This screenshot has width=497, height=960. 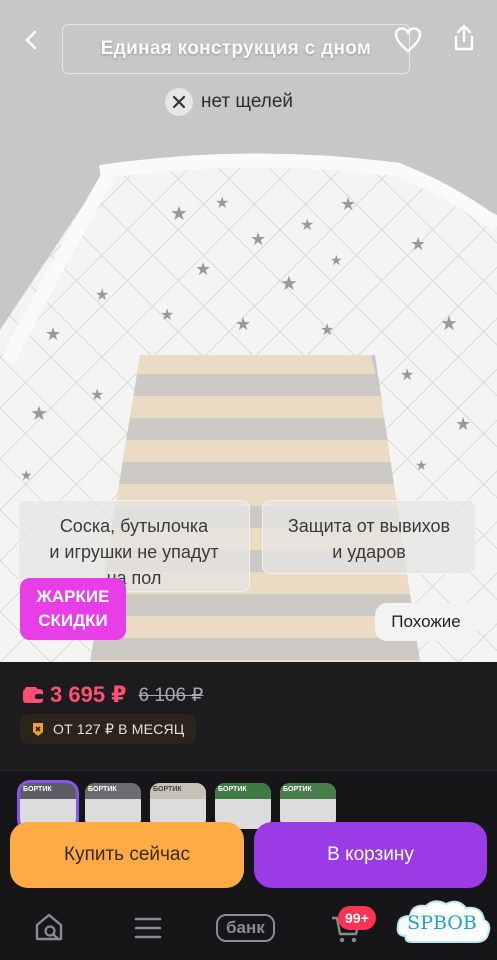 What do you see at coordinates (134, 552) in the screenshot?
I see `feature-text: и игрушки не упадут` at bounding box center [134, 552].